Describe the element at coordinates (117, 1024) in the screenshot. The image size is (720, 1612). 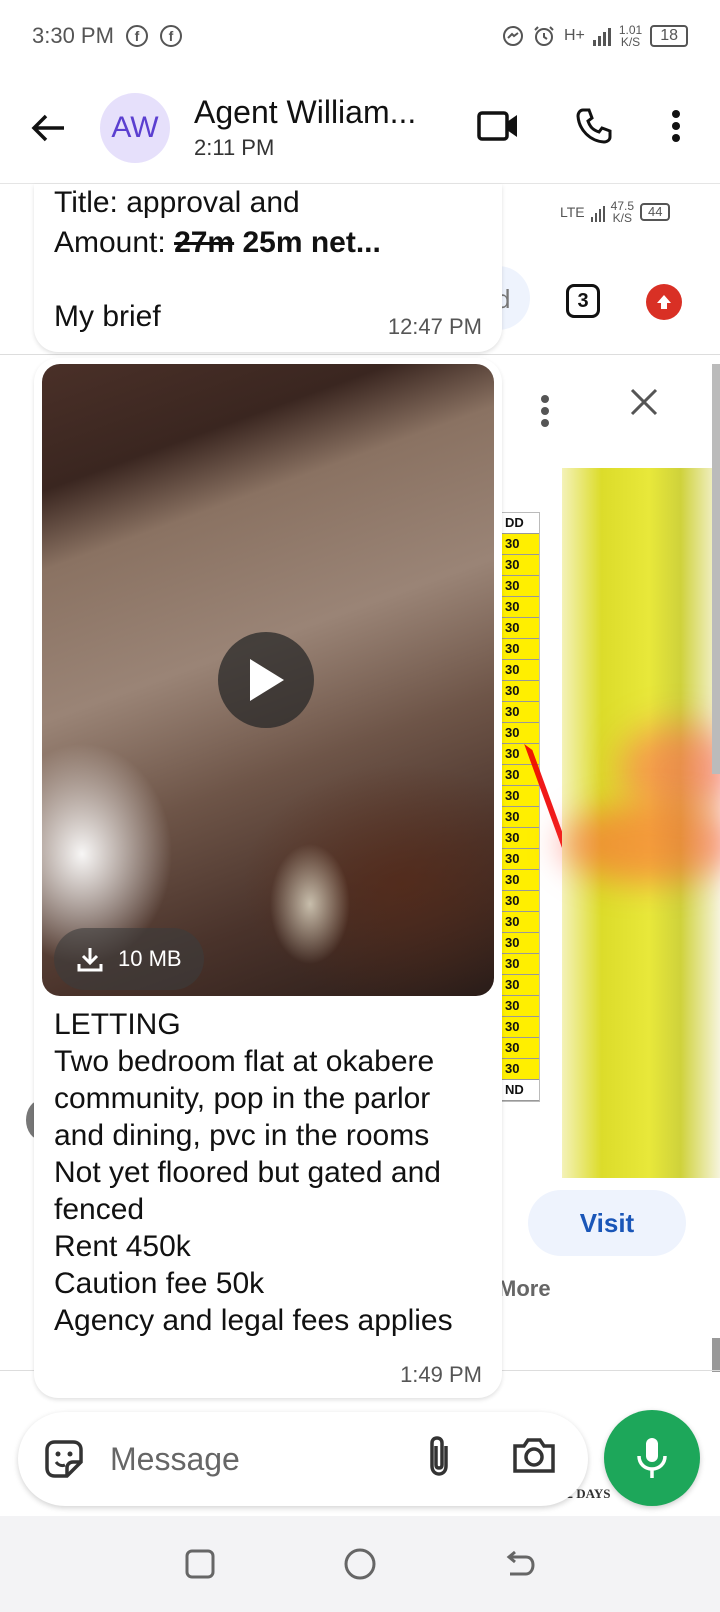
I see `caption-line: LETTING` at that location.